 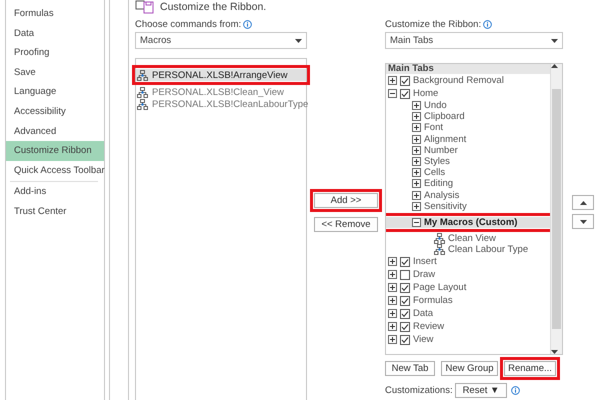 I want to click on field-label: Customizations:, so click(x=418, y=390).